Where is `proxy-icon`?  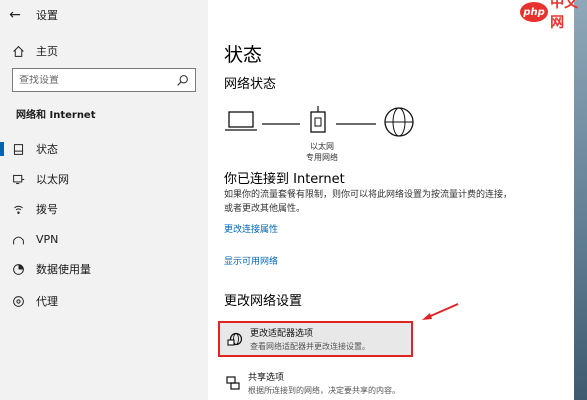
proxy-icon is located at coordinates (18, 301).